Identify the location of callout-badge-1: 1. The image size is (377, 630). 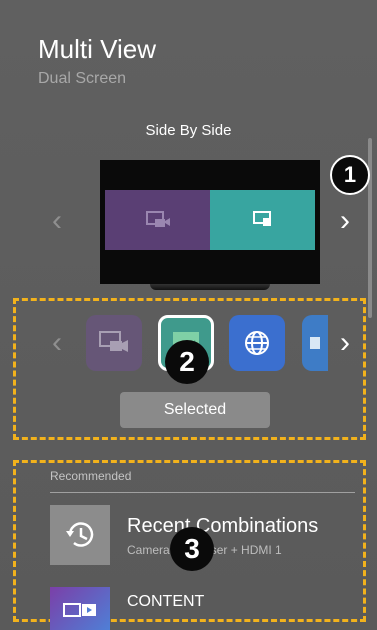
(350, 175).